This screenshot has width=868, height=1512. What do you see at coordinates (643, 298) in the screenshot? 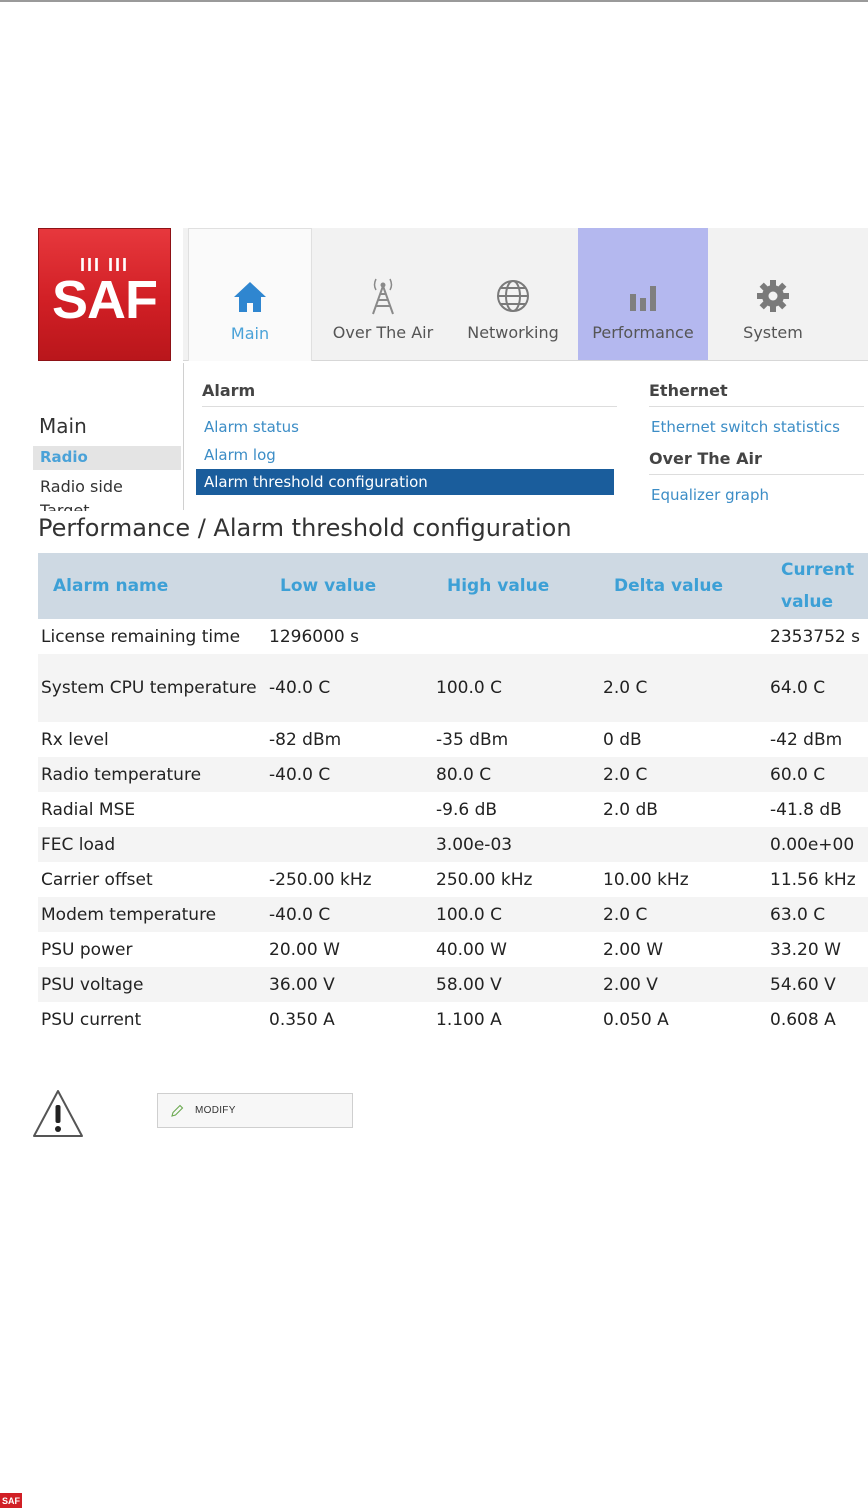
I see `bar-chart-icon` at bounding box center [643, 298].